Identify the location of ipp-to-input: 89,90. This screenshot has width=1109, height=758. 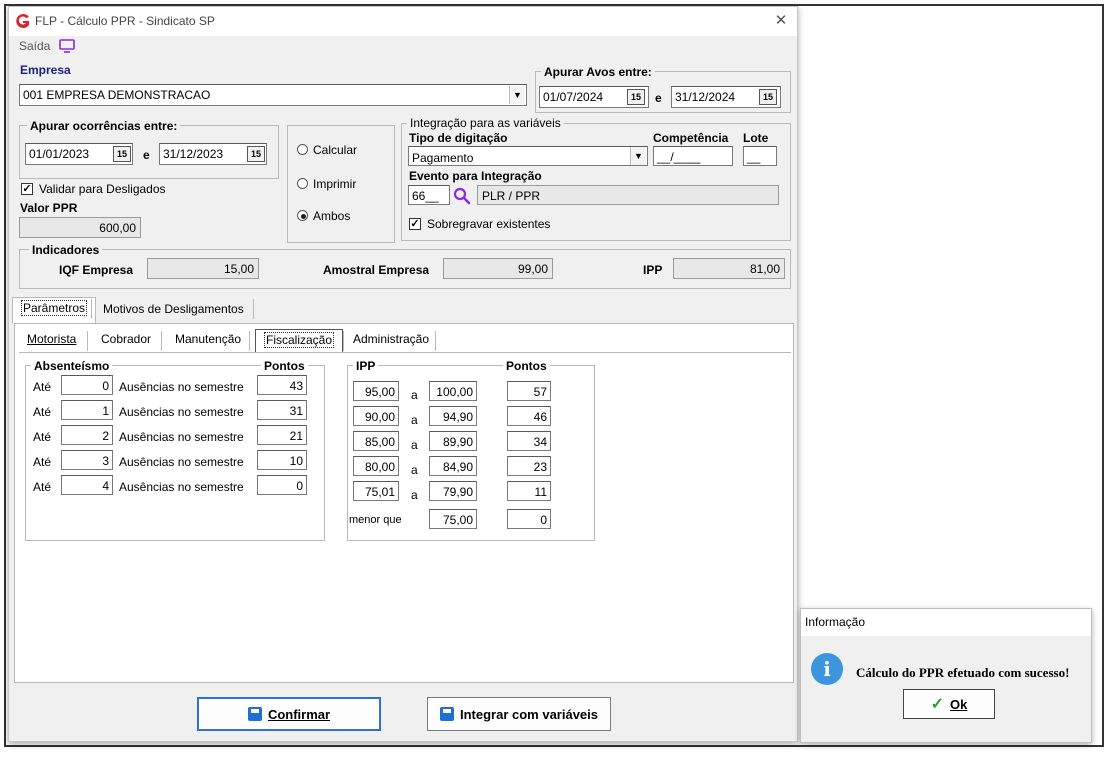
(453, 441).